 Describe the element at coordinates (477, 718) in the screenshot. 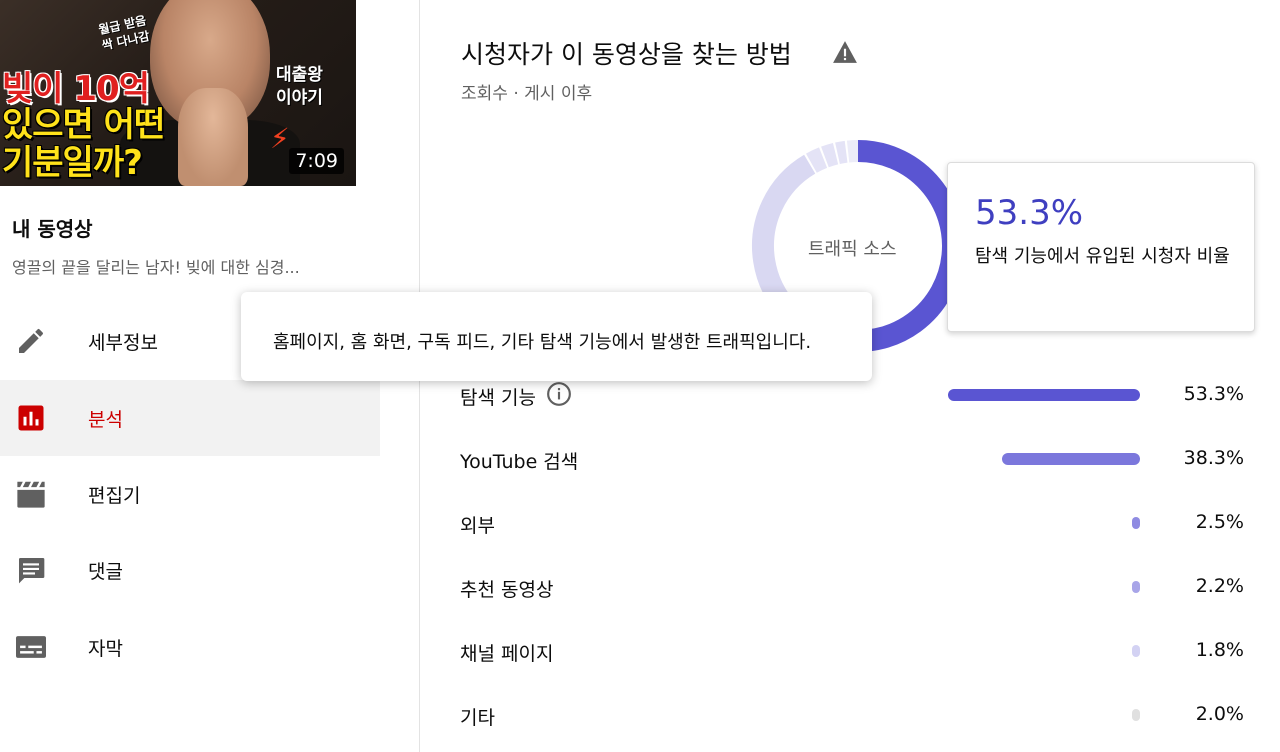

I see `traffic-row-label: 기타` at that location.